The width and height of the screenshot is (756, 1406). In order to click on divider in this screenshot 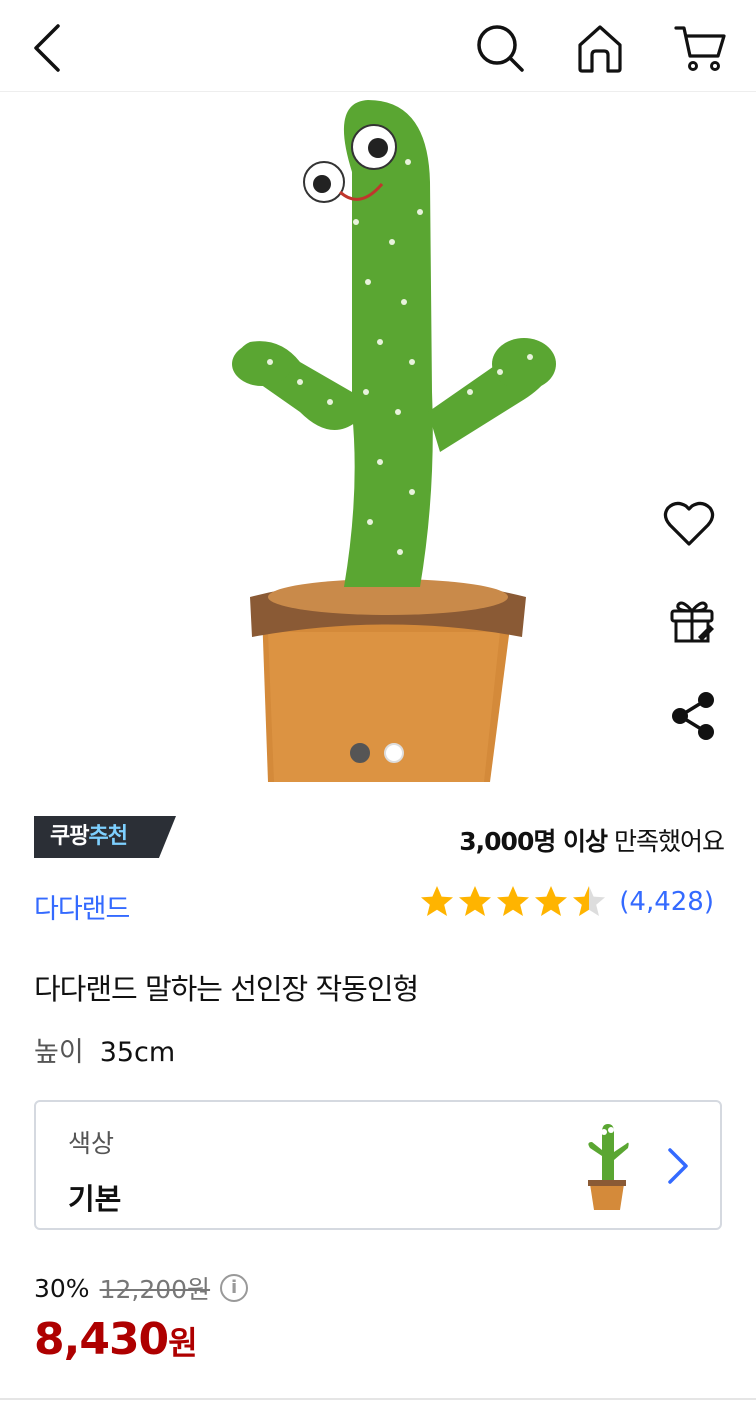, I will do `click(378, 1399)`.